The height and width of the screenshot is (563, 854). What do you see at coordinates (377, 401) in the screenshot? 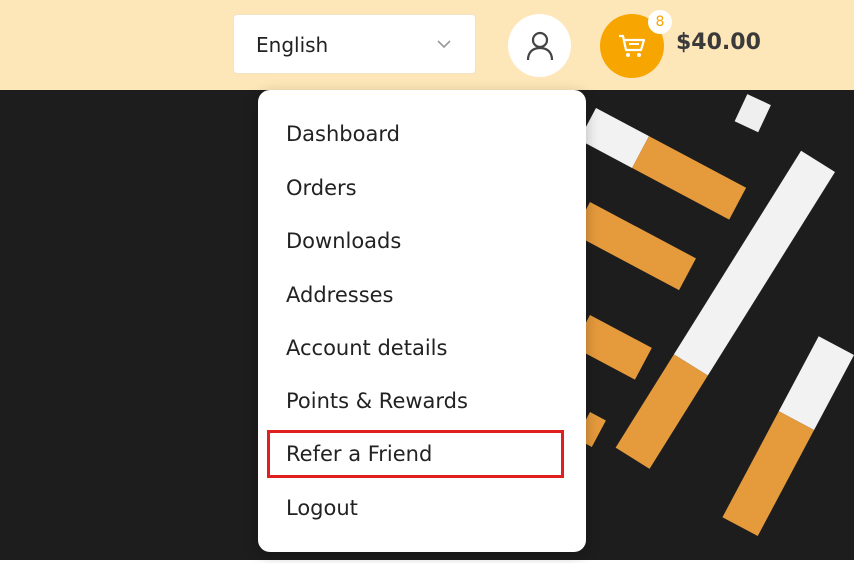
I see `menu-item-points-rewards: Points & Rewards` at bounding box center [377, 401].